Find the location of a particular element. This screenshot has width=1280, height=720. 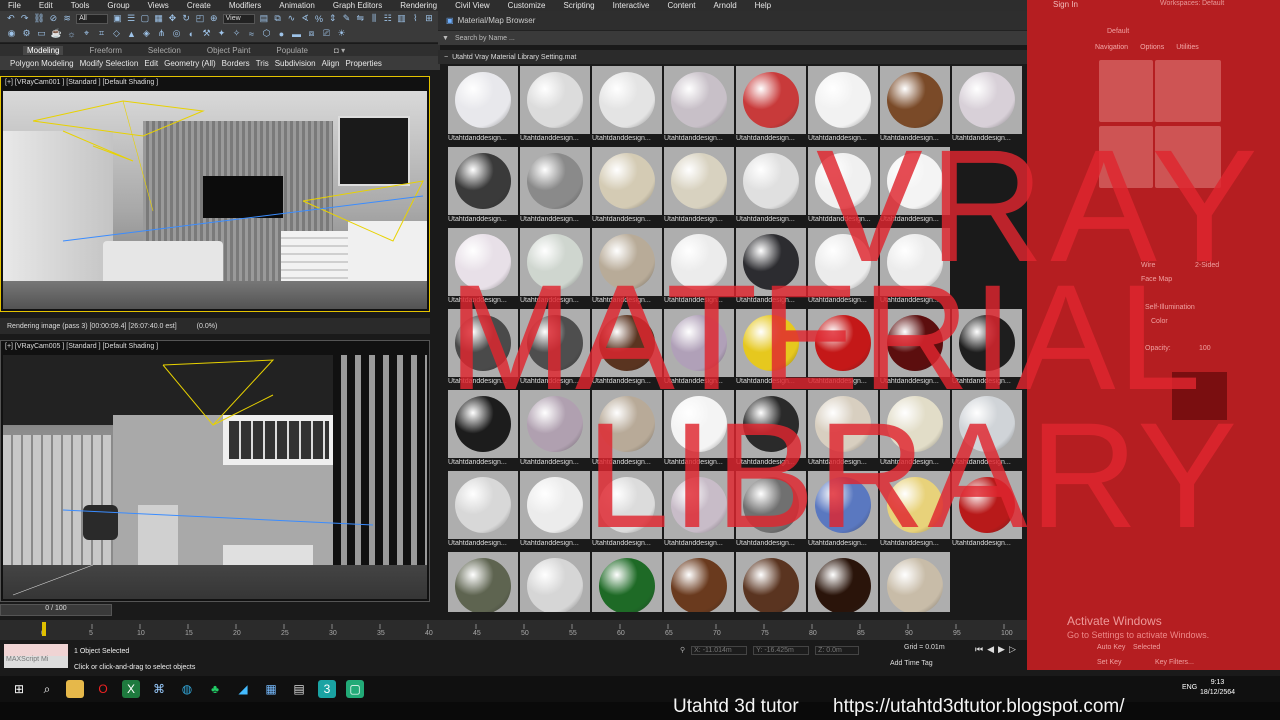

add-time-tag: Add Time Tag is located at coordinates (911, 663).